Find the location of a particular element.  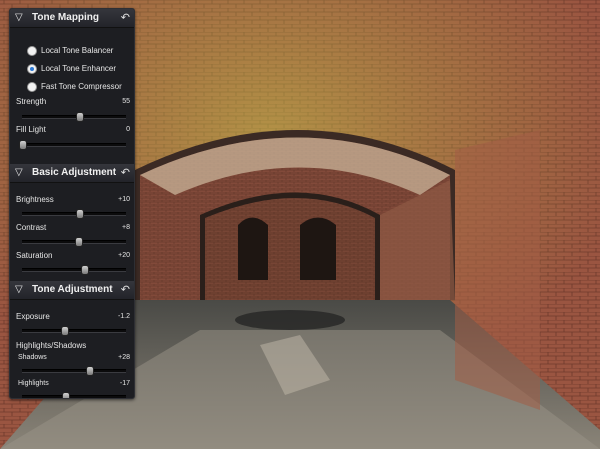

radio-label: Fast Tone Compressor is located at coordinates (81, 86).